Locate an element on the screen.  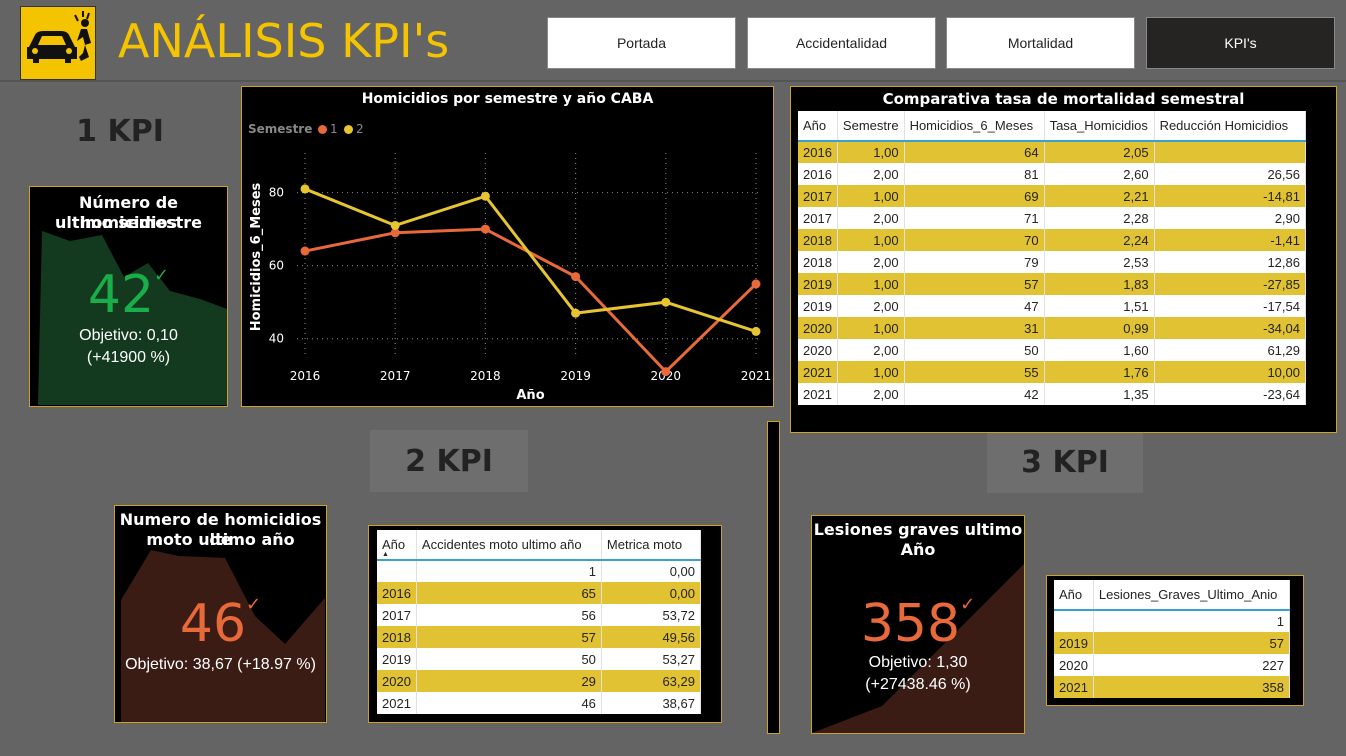
table-row: 1 0,00 is located at coordinates (539, 571).